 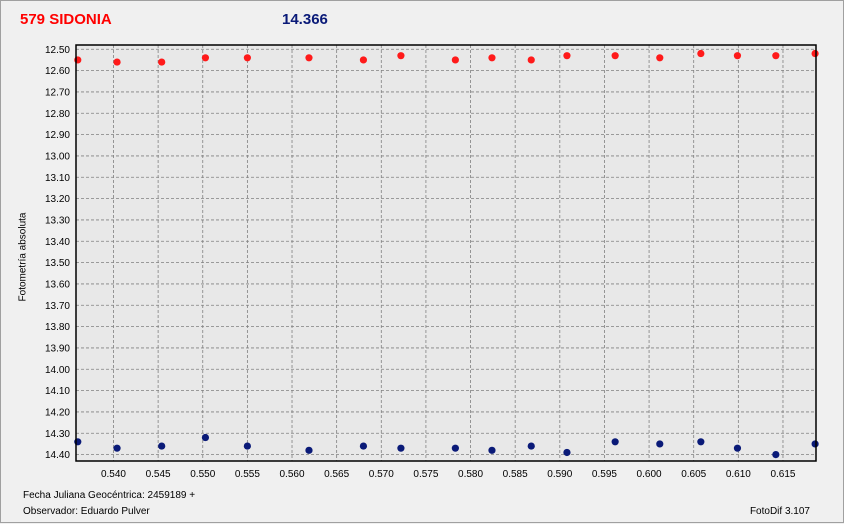 What do you see at coordinates (470, 474) in the screenshot?
I see `x-tick-label: 0.580` at bounding box center [470, 474].